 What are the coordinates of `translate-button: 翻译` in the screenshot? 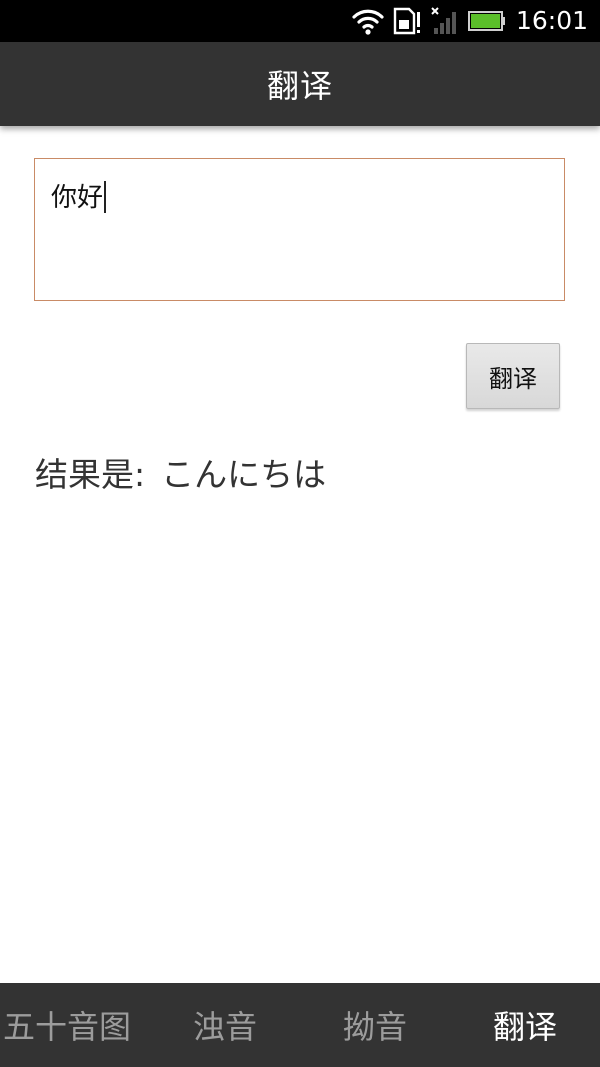 It's located at (513, 376).